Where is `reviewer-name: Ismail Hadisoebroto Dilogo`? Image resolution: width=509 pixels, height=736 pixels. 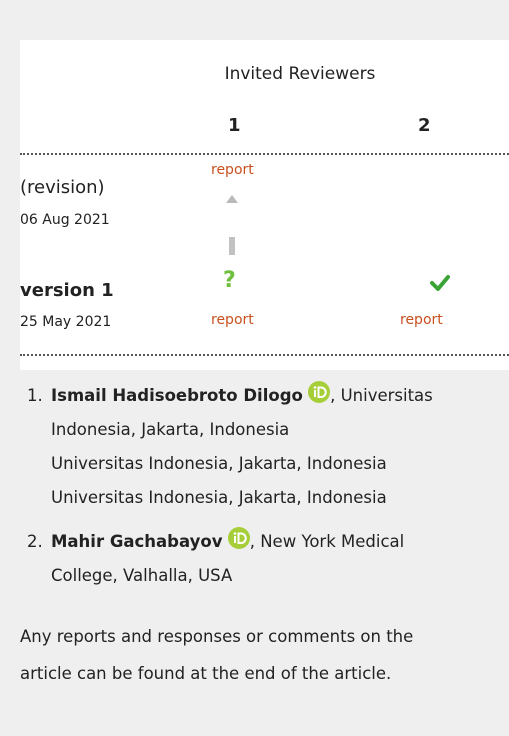
reviewer-name: Ismail Hadisoebroto Dilogo is located at coordinates (177, 395).